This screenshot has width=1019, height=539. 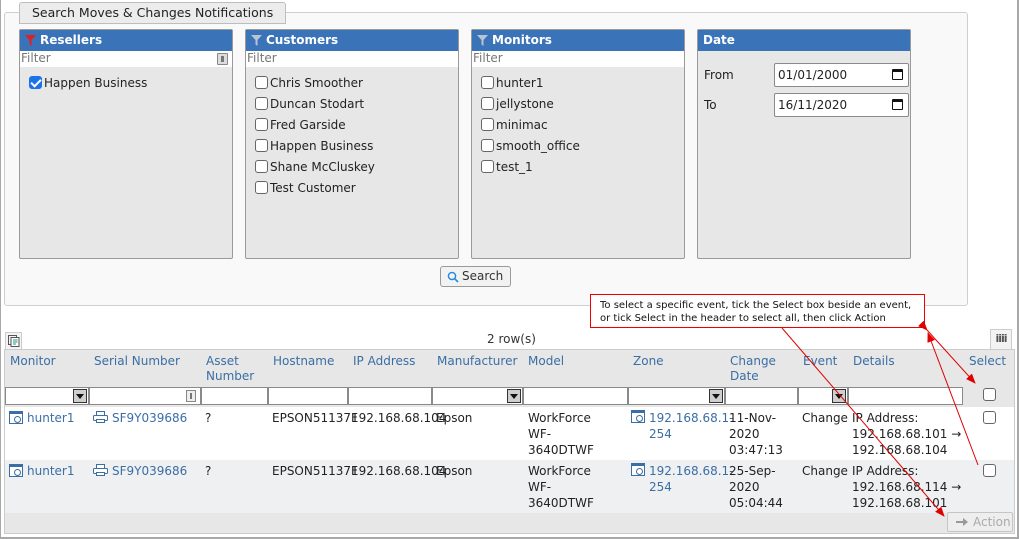 I want to click on asset-filter-input, so click(x=234, y=396).